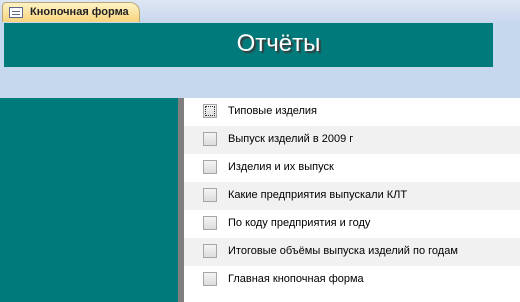  What do you see at coordinates (290, 139) in the screenshot?
I see `menu-item-label: Выпуск изделий в 2009 г` at bounding box center [290, 139].